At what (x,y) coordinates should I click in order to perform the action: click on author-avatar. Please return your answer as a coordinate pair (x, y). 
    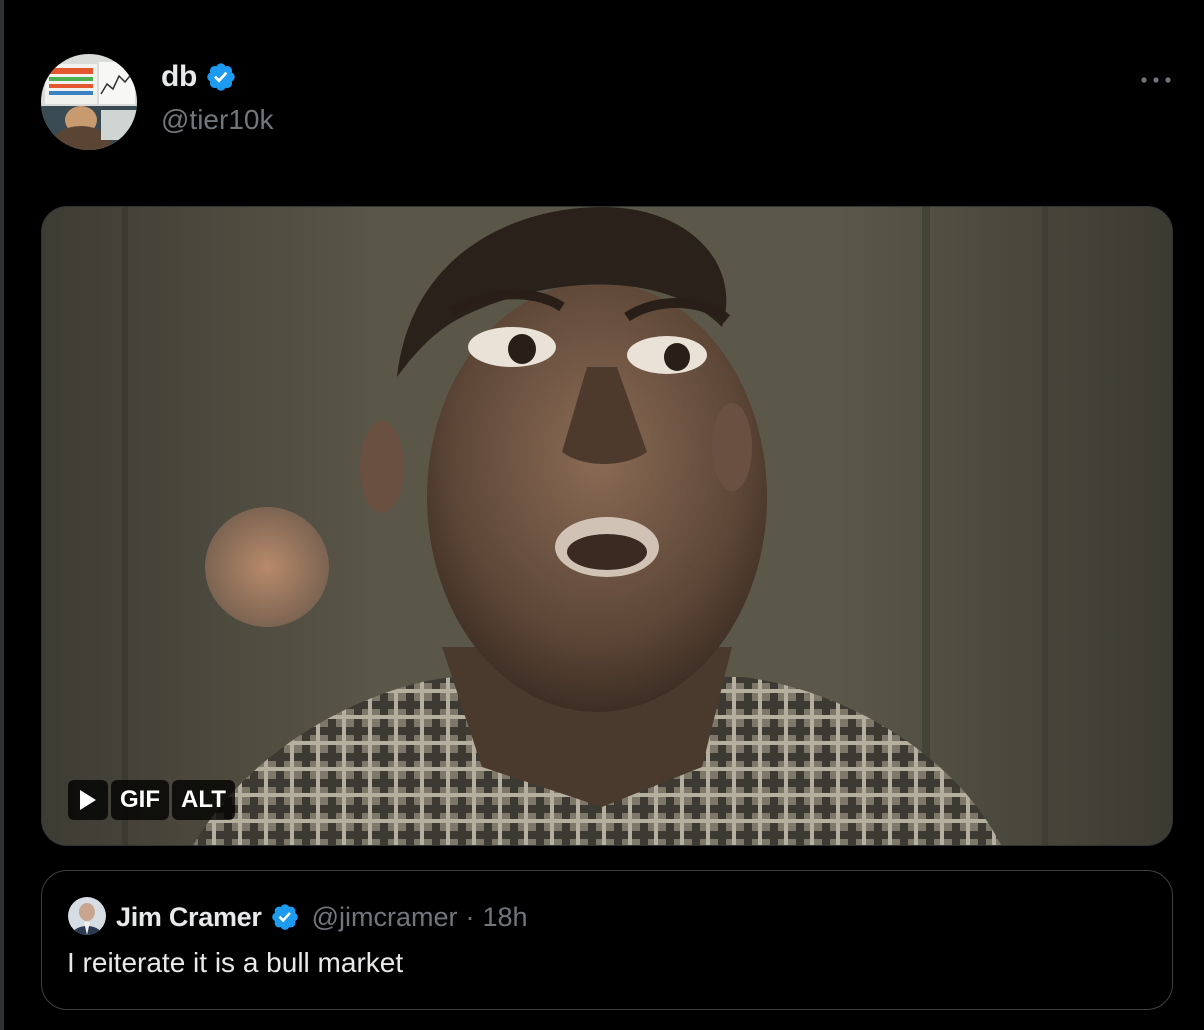
    Looking at the image, I should click on (89, 102).